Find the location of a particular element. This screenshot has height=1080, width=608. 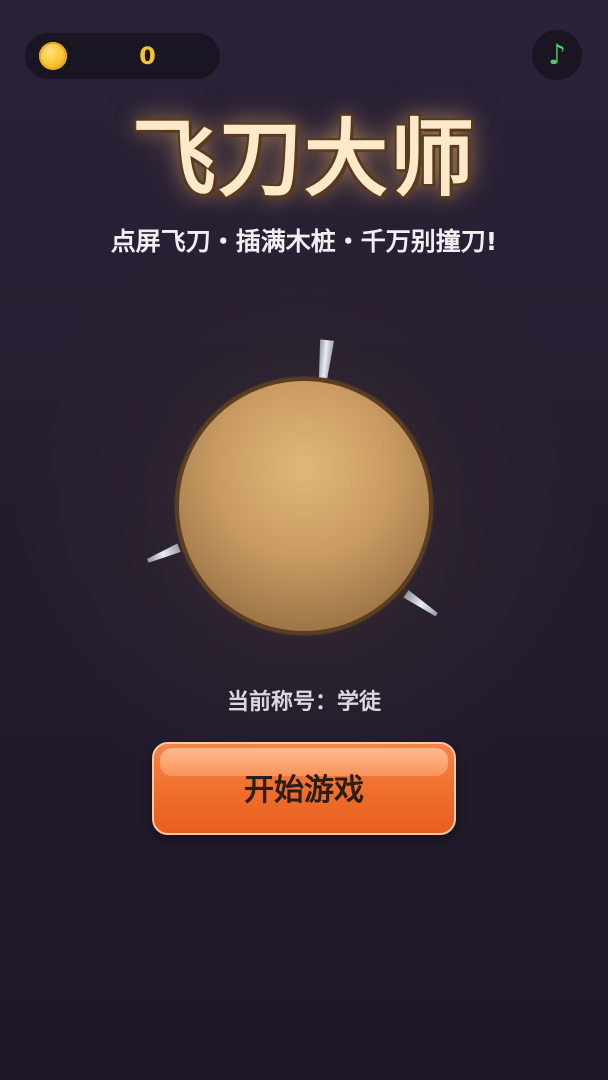

coin-count: 0 is located at coordinates (147, 56).